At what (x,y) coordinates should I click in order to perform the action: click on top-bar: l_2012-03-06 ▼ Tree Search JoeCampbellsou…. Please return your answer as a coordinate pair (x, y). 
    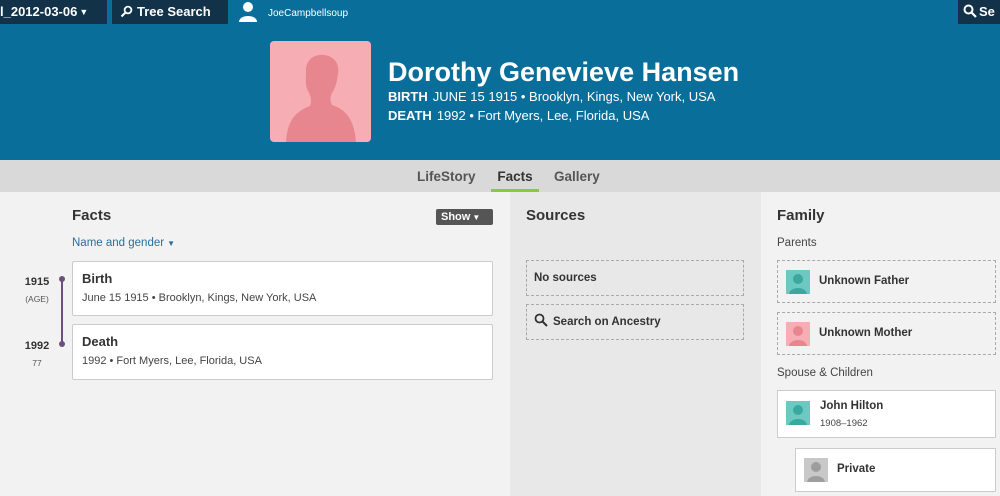
    Looking at the image, I should click on (500, 12).